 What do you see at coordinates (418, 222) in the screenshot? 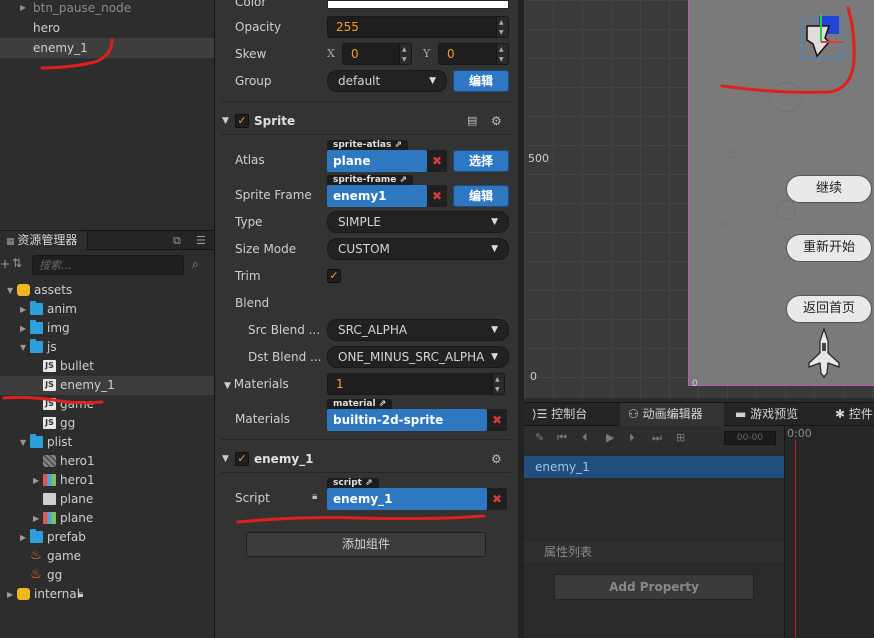
I see `type-dropdown: SIMPLE ▼` at bounding box center [418, 222].